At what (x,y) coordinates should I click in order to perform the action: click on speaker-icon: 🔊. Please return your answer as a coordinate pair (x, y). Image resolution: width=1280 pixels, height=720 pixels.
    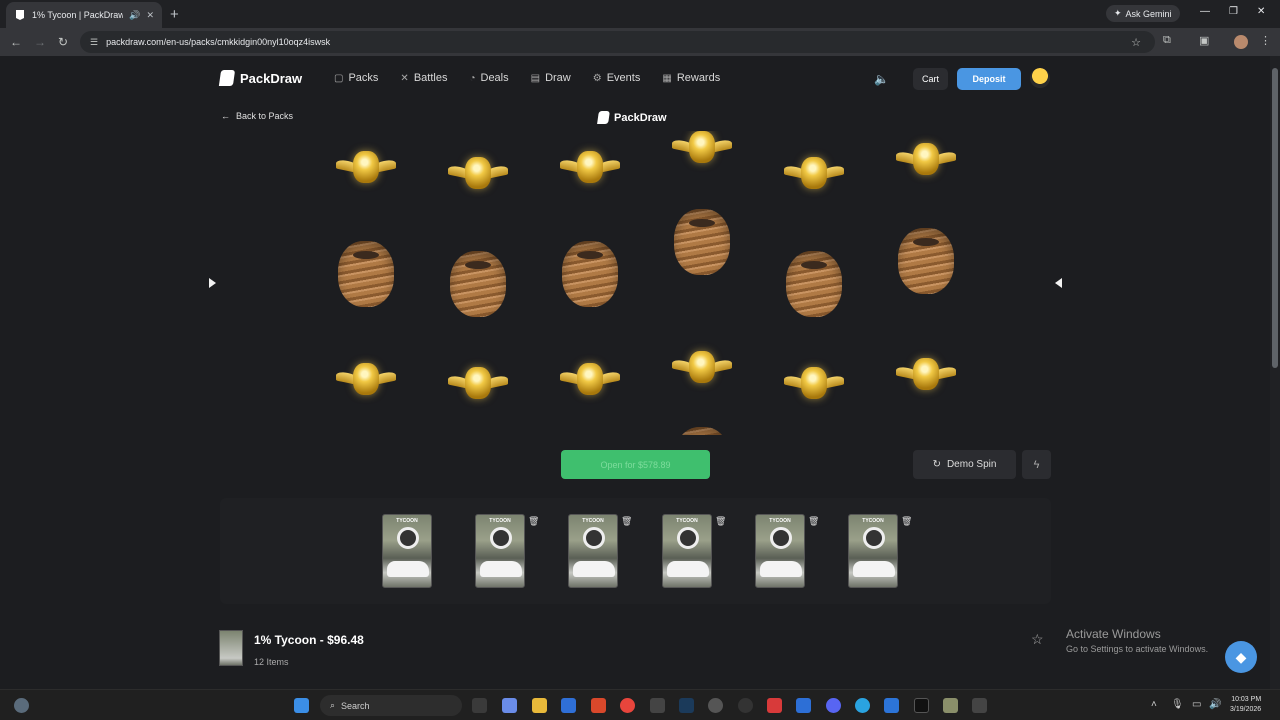
    Looking at the image, I should click on (134, 15).